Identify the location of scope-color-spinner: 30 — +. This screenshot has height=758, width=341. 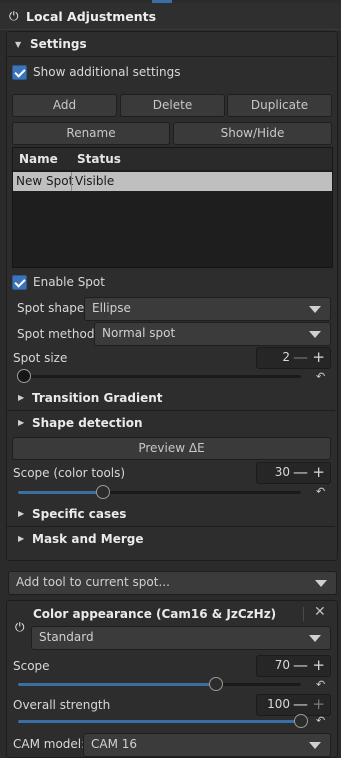
(293, 473).